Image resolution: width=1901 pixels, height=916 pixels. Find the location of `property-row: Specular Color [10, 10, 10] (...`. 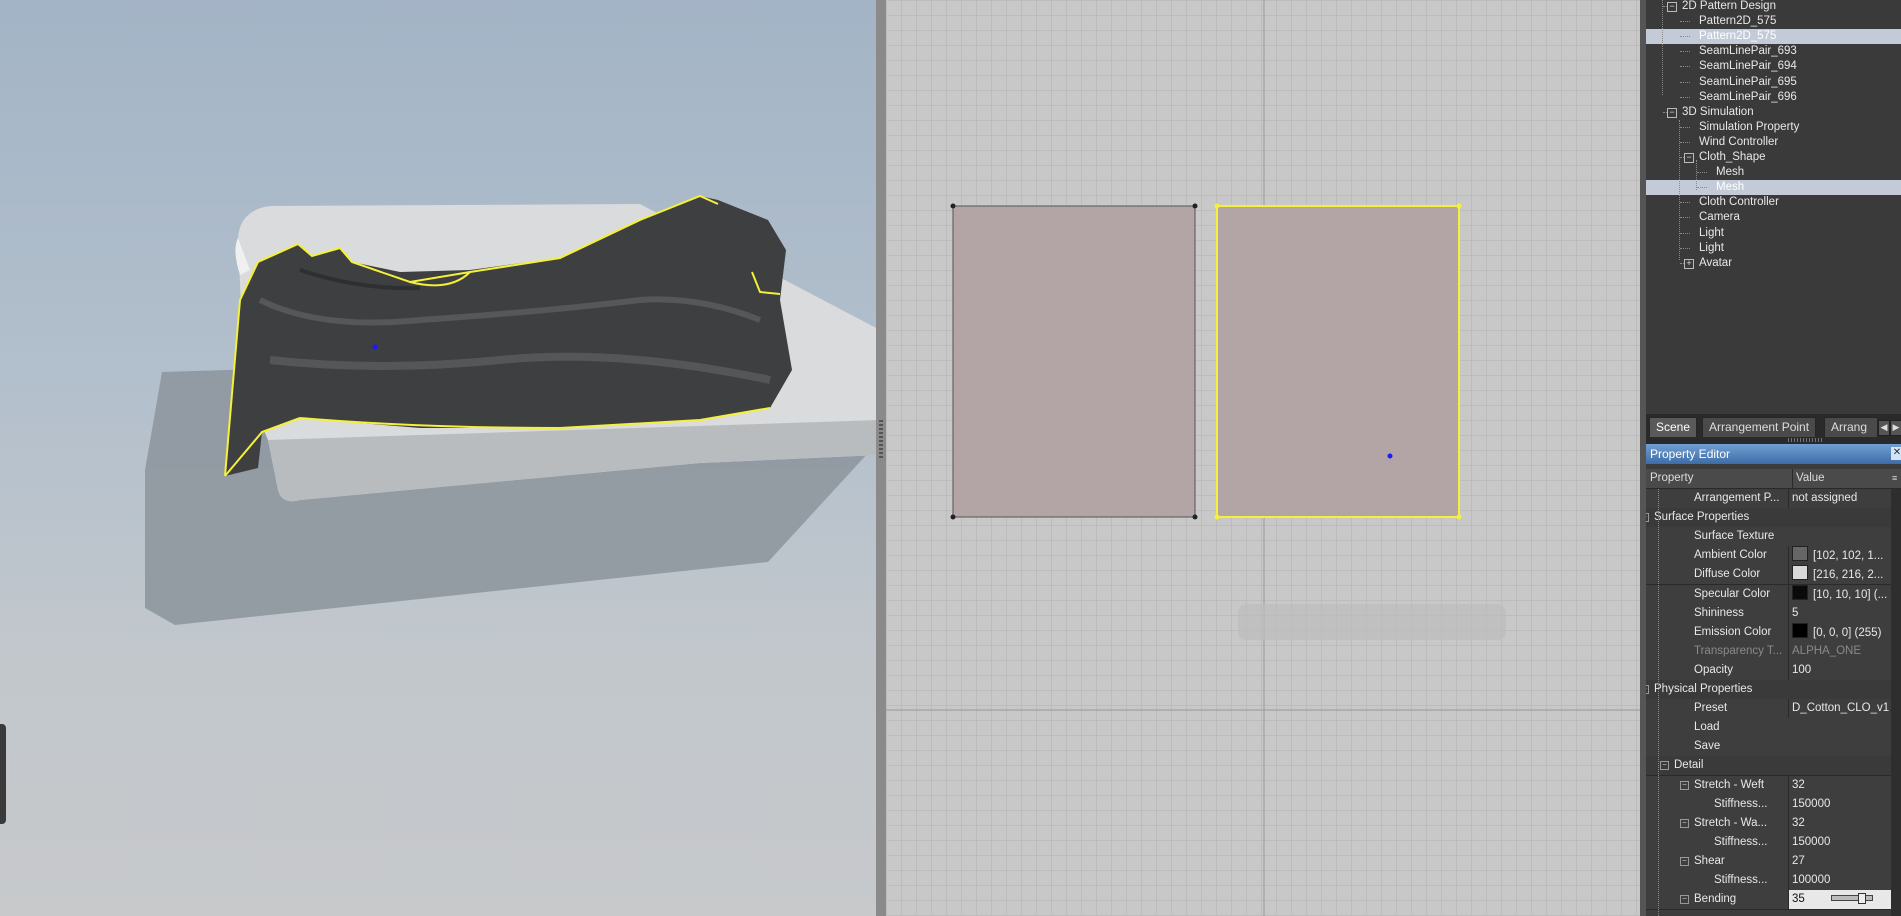

property-row: Specular Color [10, 10, 10] (... is located at coordinates (1768, 594).